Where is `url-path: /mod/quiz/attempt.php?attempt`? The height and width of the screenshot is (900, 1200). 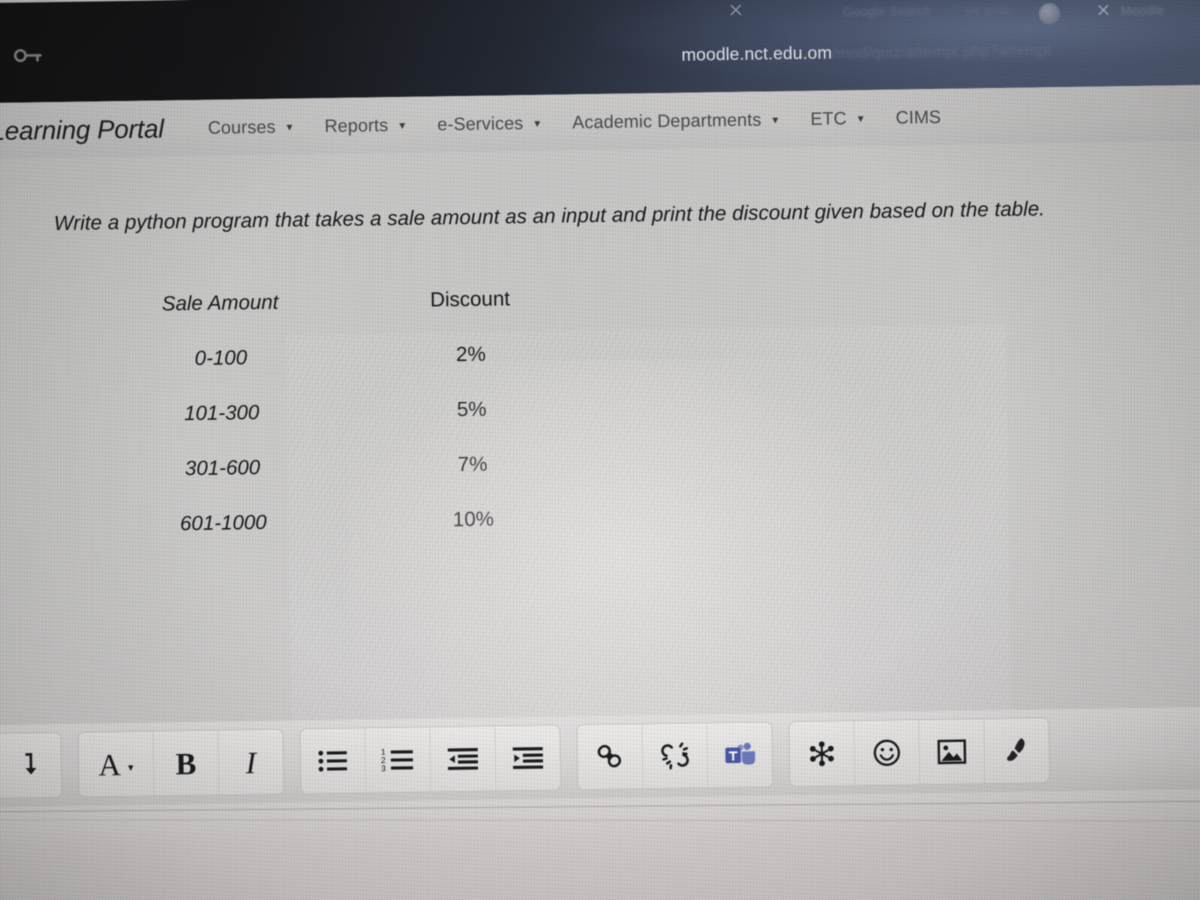
url-path: /mod/quiz/attempt.php?attempt is located at coordinates (941, 52).